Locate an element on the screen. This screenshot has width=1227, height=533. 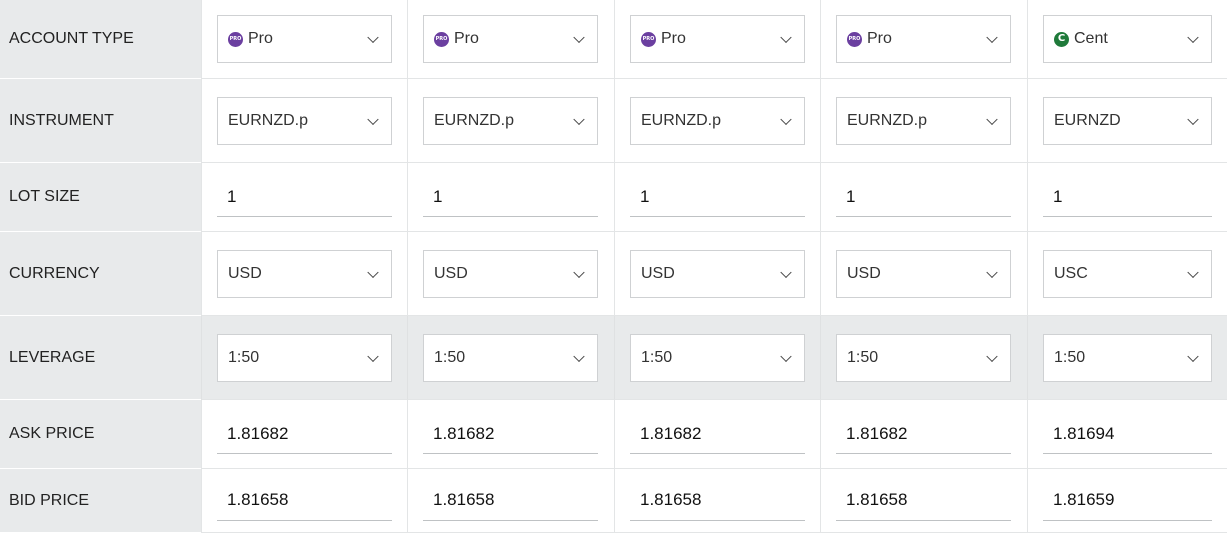
instrument-select-4: EURNZD.p is located at coordinates (923, 120).